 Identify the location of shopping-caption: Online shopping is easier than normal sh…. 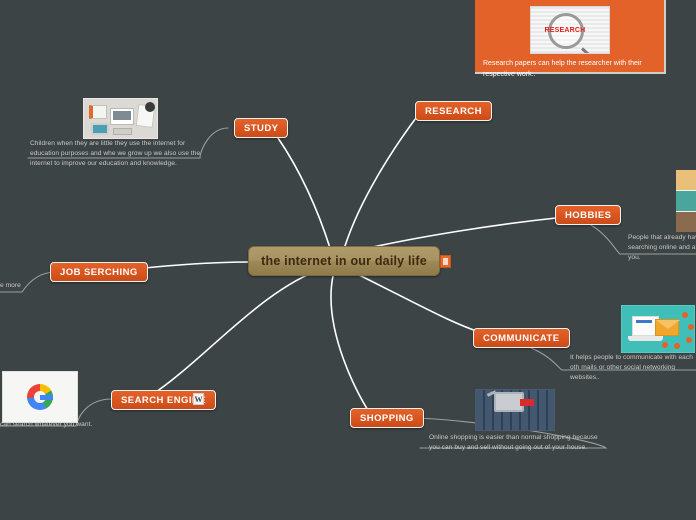
(513, 443).